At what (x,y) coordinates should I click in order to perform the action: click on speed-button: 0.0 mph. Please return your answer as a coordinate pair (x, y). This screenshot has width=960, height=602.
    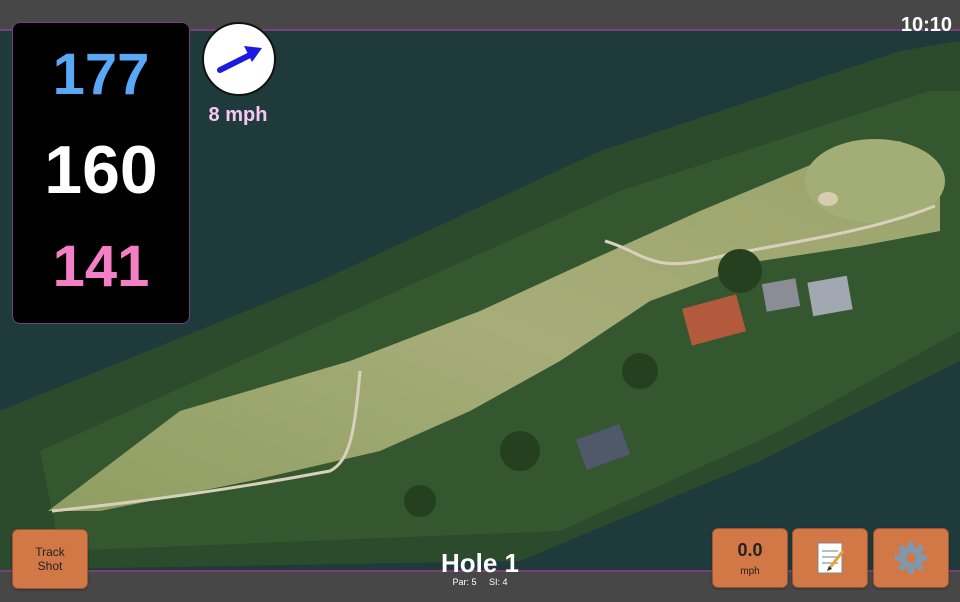
    Looking at the image, I should click on (750, 558).